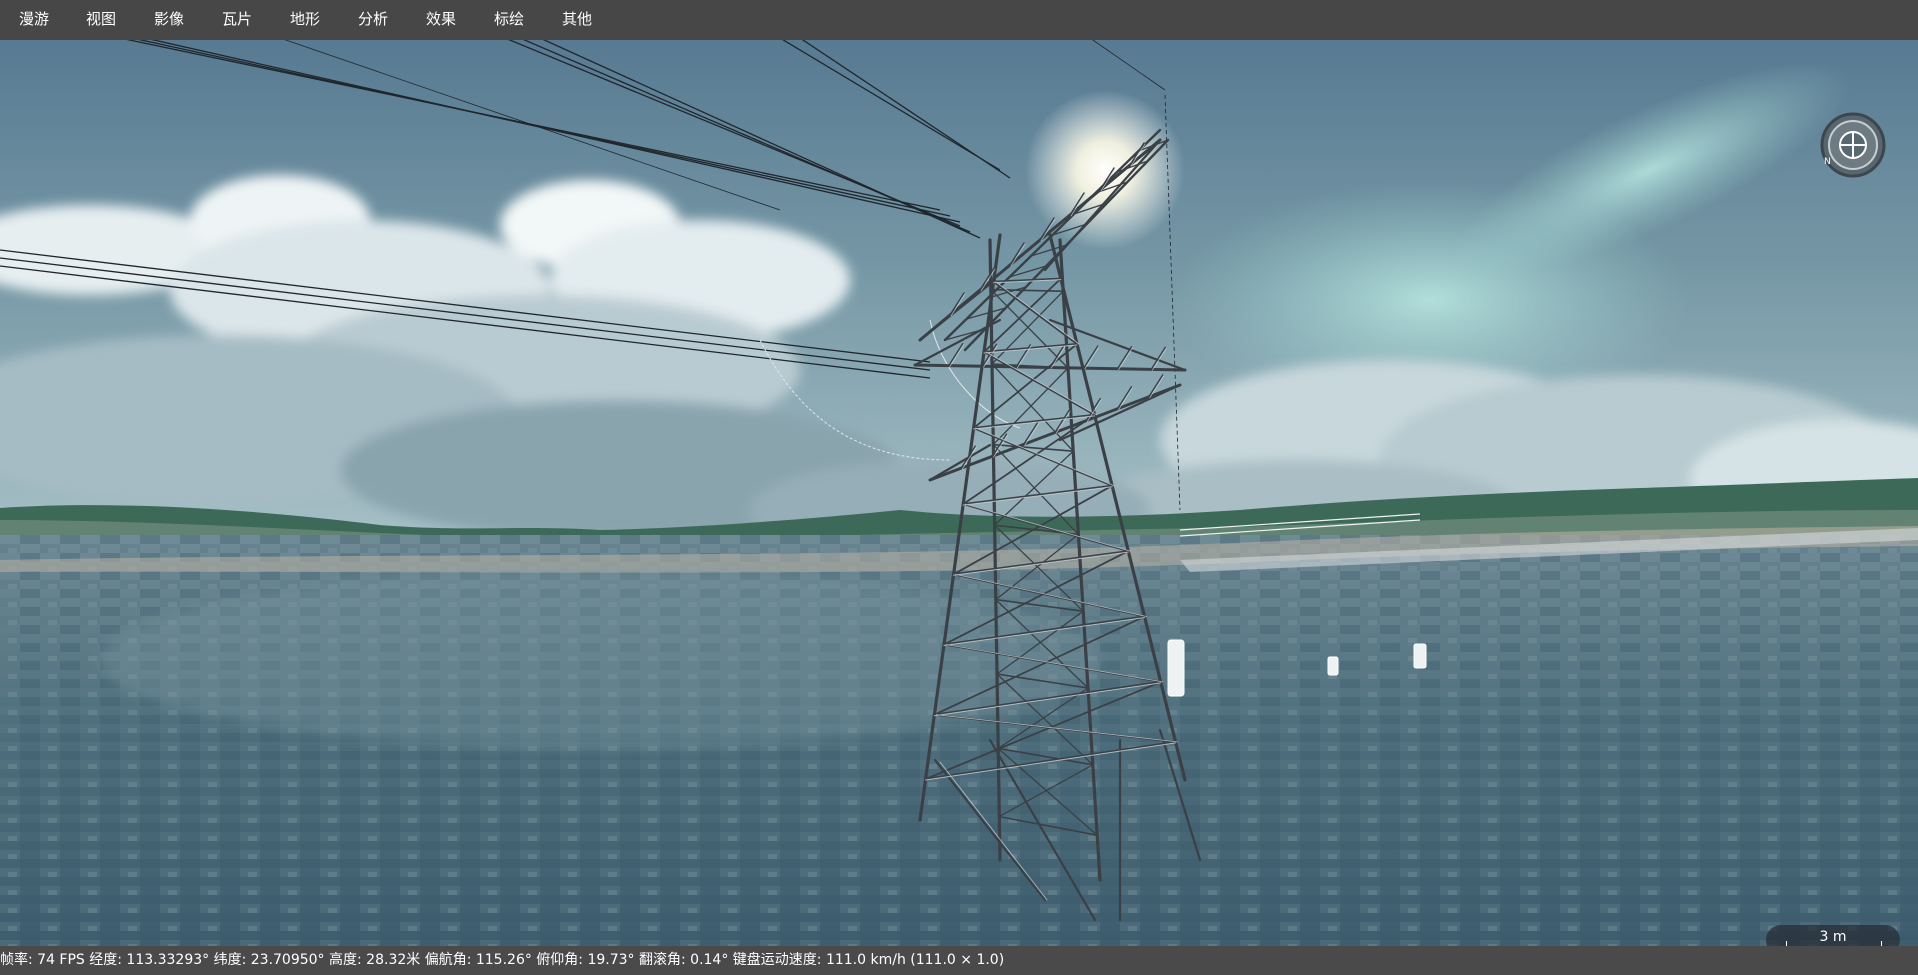  Describe the element at coordinates (577, 20) in the screenshot. I see `menu-item-other: 其他` at that location.